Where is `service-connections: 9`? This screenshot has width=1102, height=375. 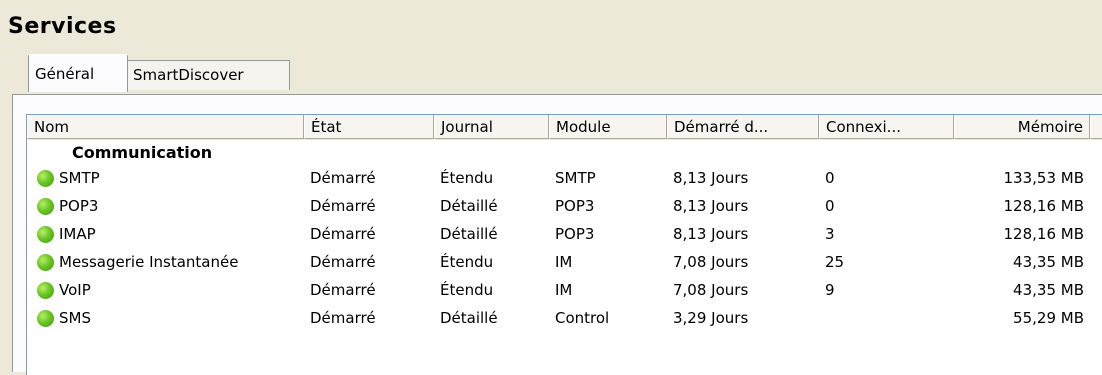
service-connections: 9 is located at coordinates (830, 290).